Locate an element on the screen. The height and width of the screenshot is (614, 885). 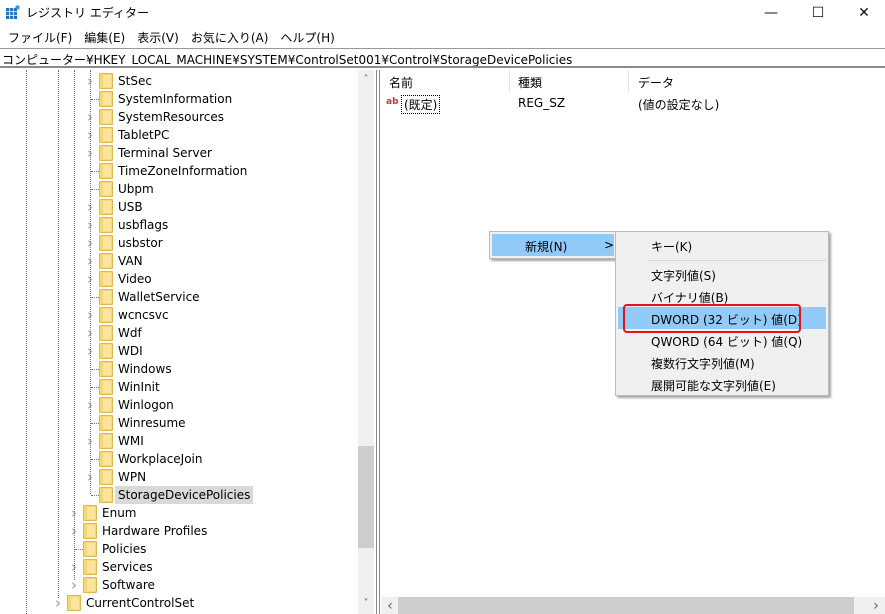
title-bar: レジストリ エディター — ☐ ✕ is located at coordinates (442, 13).